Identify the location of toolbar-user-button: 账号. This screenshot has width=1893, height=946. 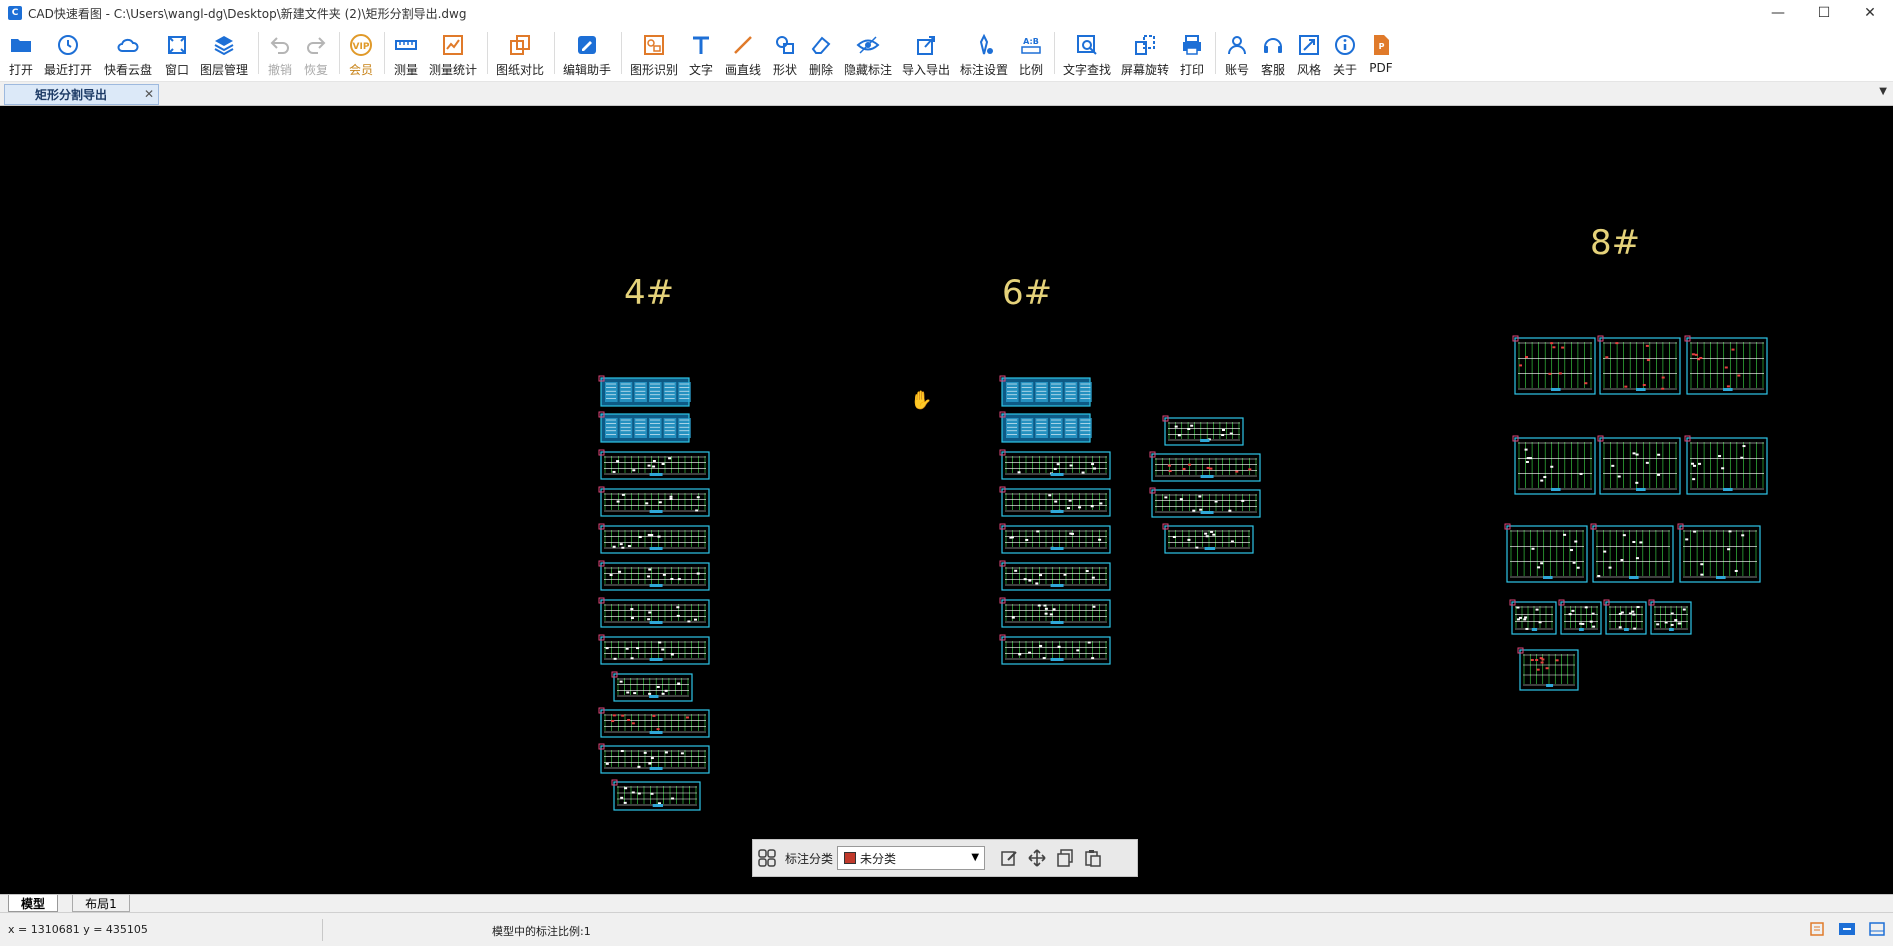
(1237, 53).